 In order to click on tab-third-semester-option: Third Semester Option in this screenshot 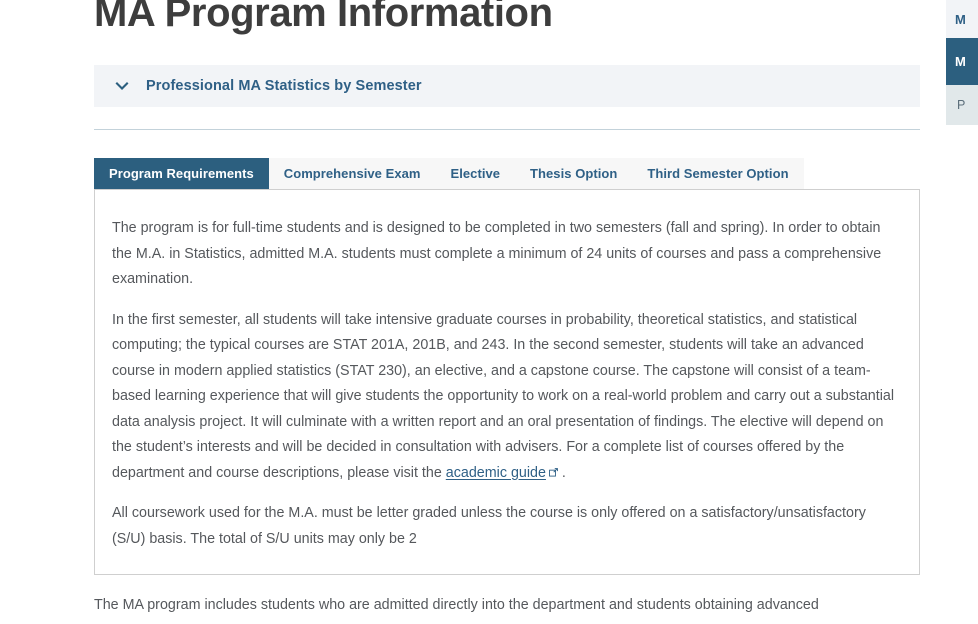, I will do `click(718, 173)`.